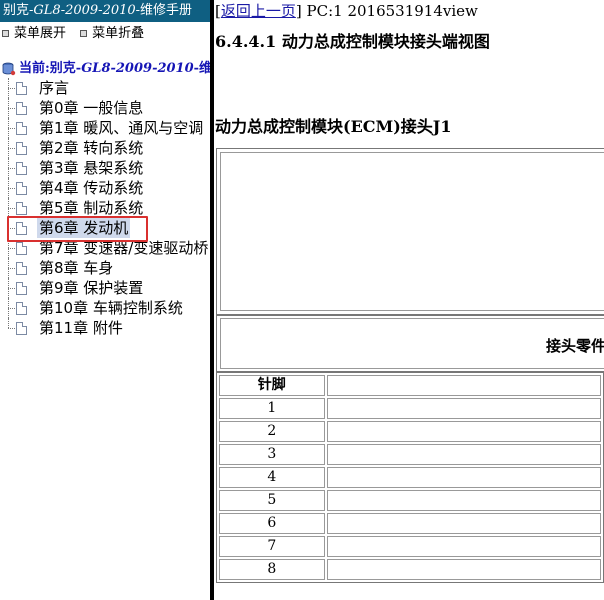 The image size is (604, 600). I want to click on expand-square-icon, so click(5, 33).